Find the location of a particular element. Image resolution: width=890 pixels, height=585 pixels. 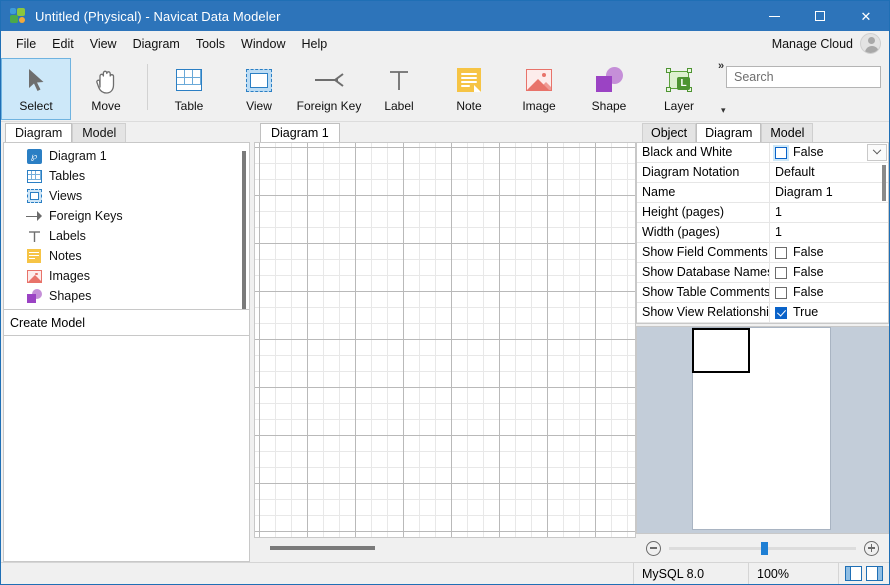

menu-view: View is located at coordinates (103, 44).